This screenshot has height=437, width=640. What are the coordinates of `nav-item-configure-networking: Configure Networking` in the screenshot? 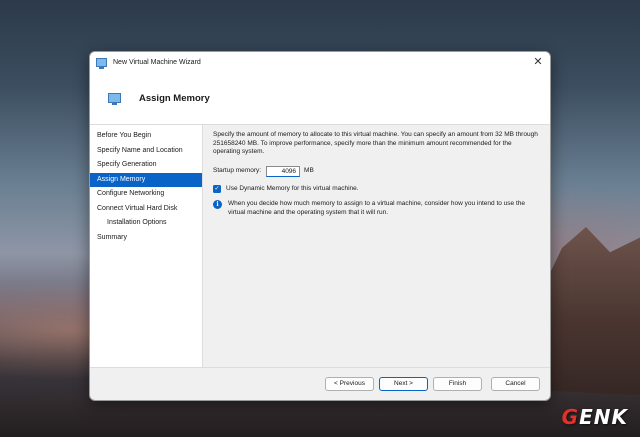 It's located at (146, 194).